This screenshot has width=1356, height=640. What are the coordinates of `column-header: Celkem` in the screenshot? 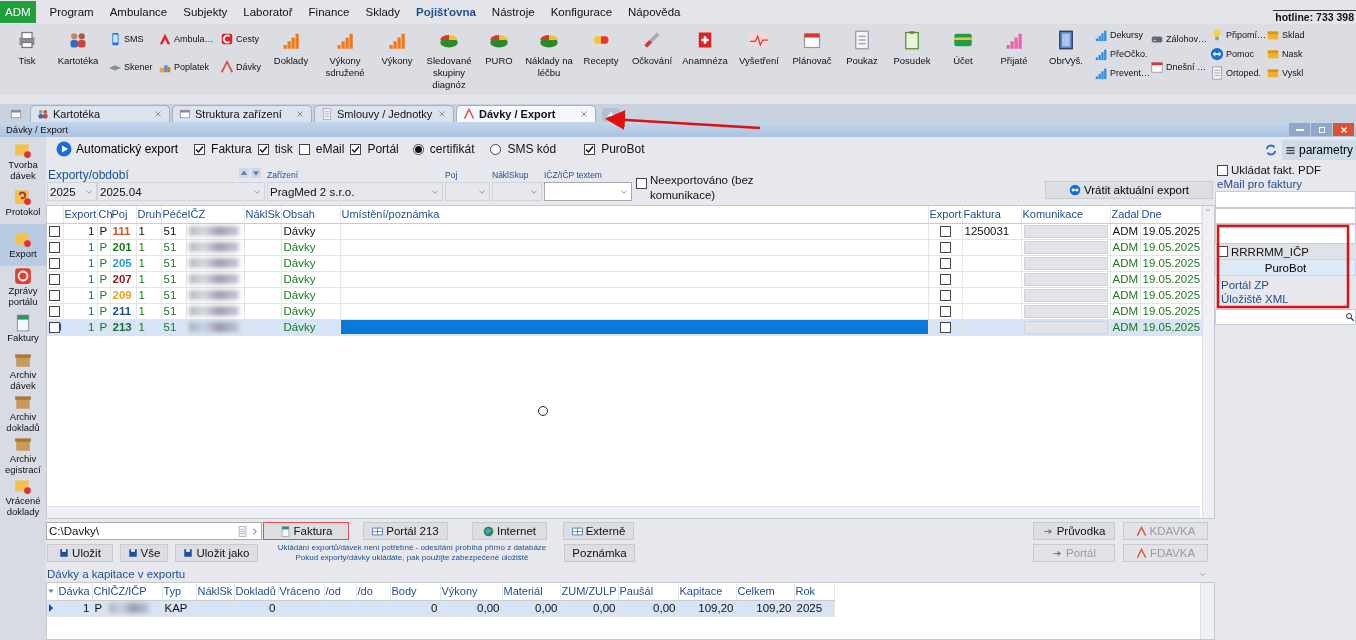 It's located at (765, 591).